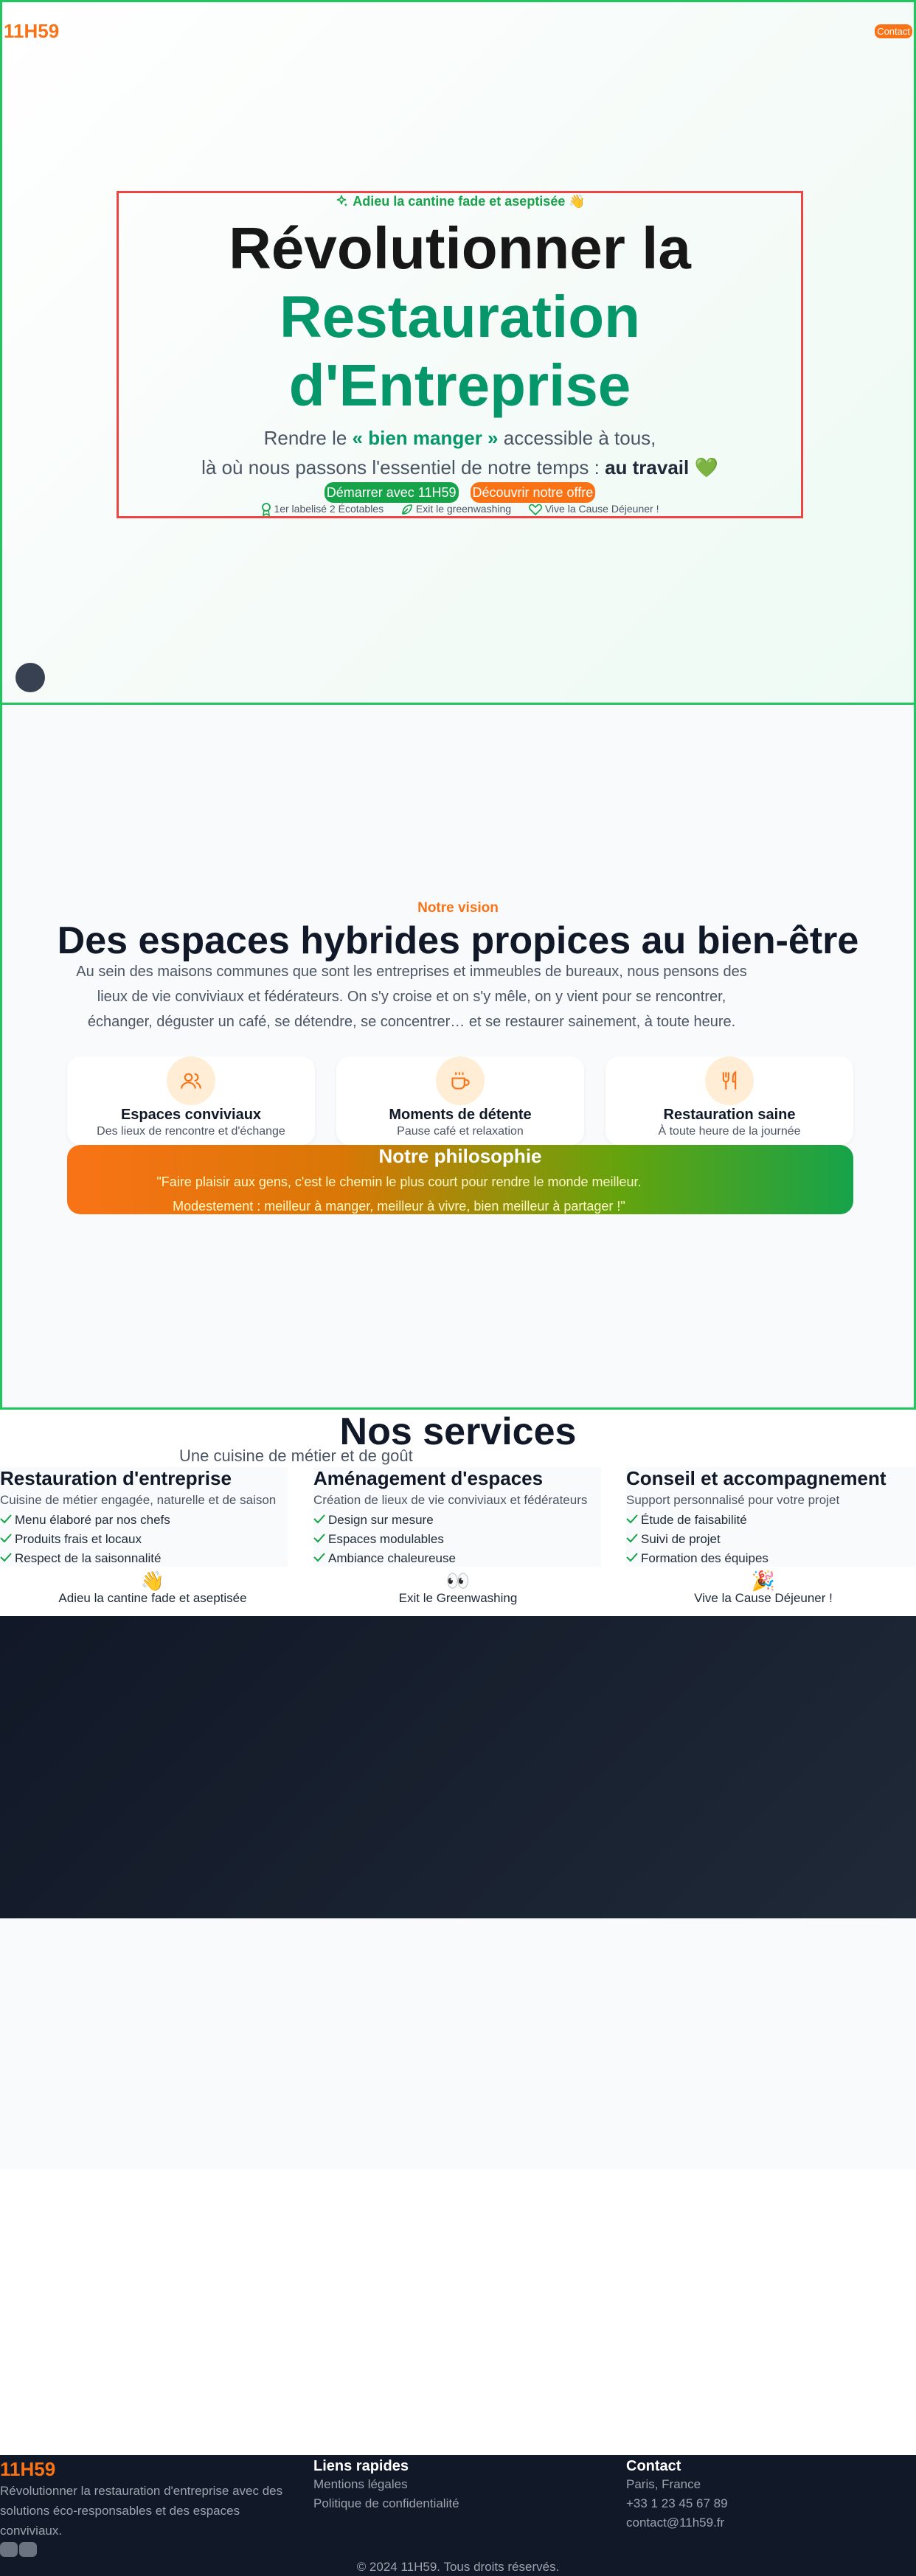 This screenshot has height=2576, width=916. Describe the element at coordinates (144, 1520) in the screenshot. I see `list-item: Menu élaboré par nos chefs` at that location.